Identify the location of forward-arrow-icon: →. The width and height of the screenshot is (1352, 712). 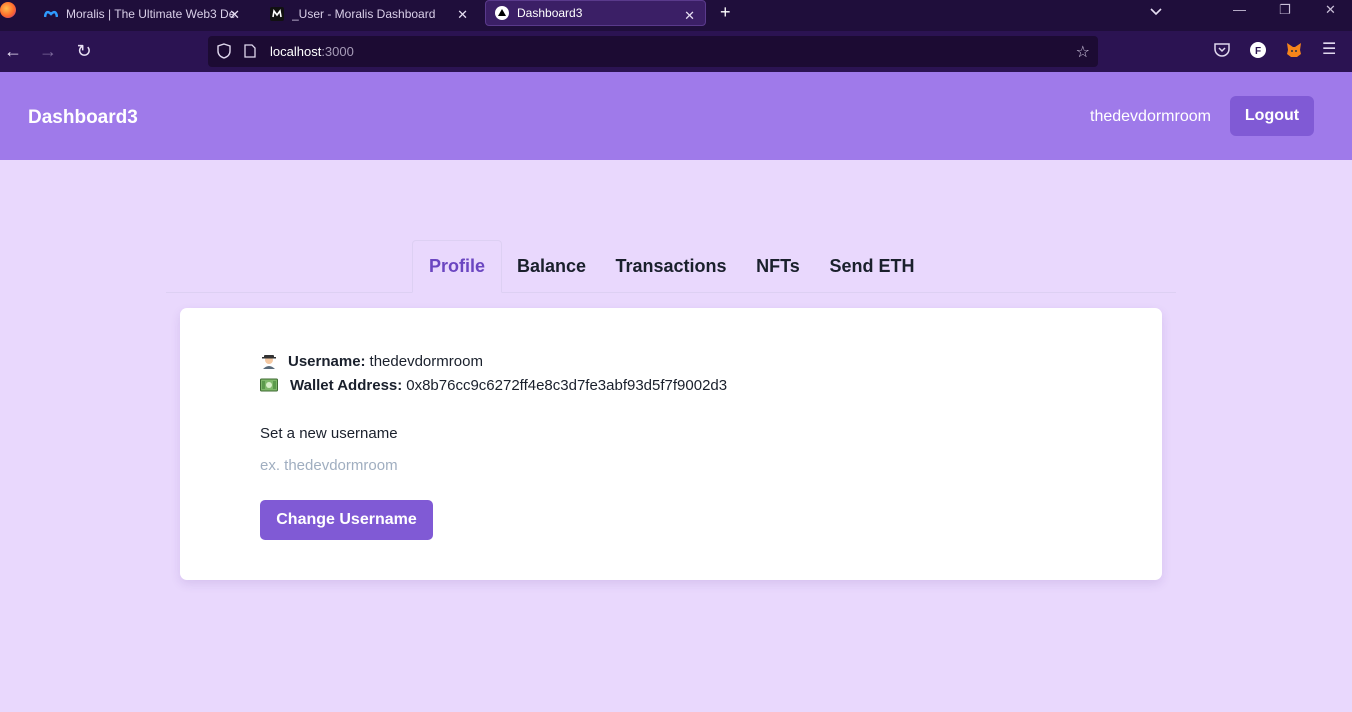
(48, 51).